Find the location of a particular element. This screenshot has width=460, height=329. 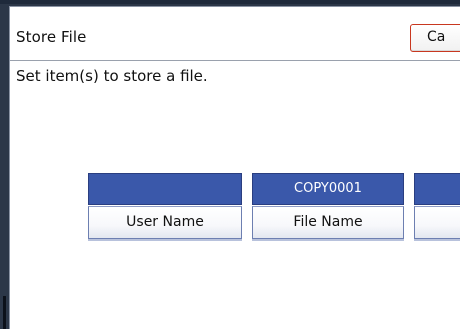

dialog-title: Store File is located at coordinates (51, 37).